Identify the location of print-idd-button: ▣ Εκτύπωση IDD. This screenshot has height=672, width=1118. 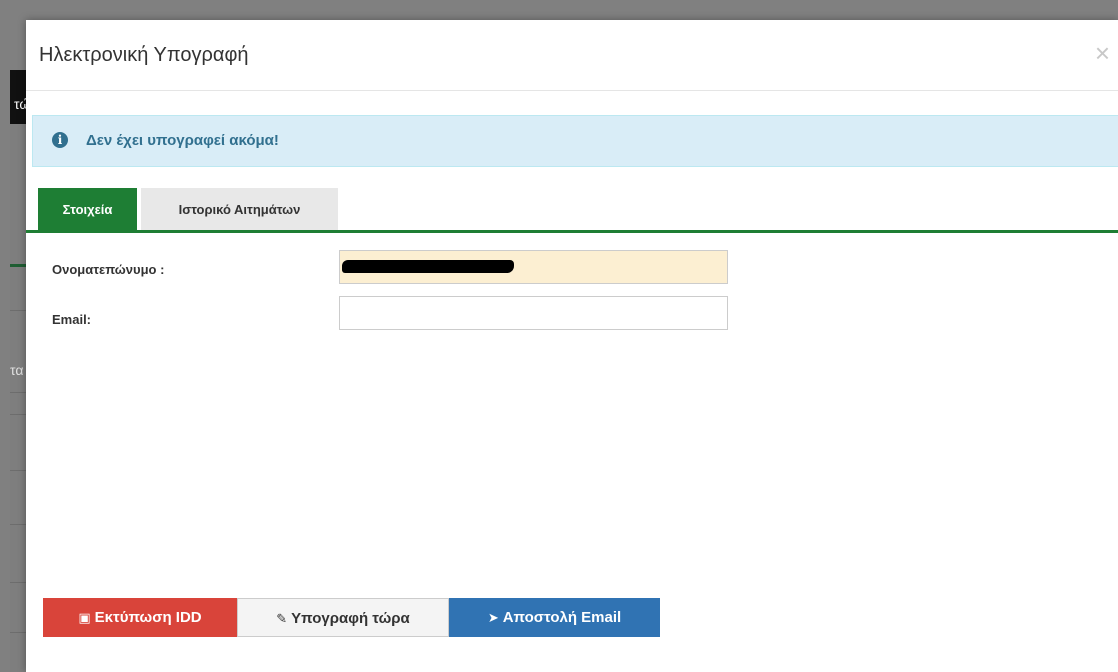
(140, 617).